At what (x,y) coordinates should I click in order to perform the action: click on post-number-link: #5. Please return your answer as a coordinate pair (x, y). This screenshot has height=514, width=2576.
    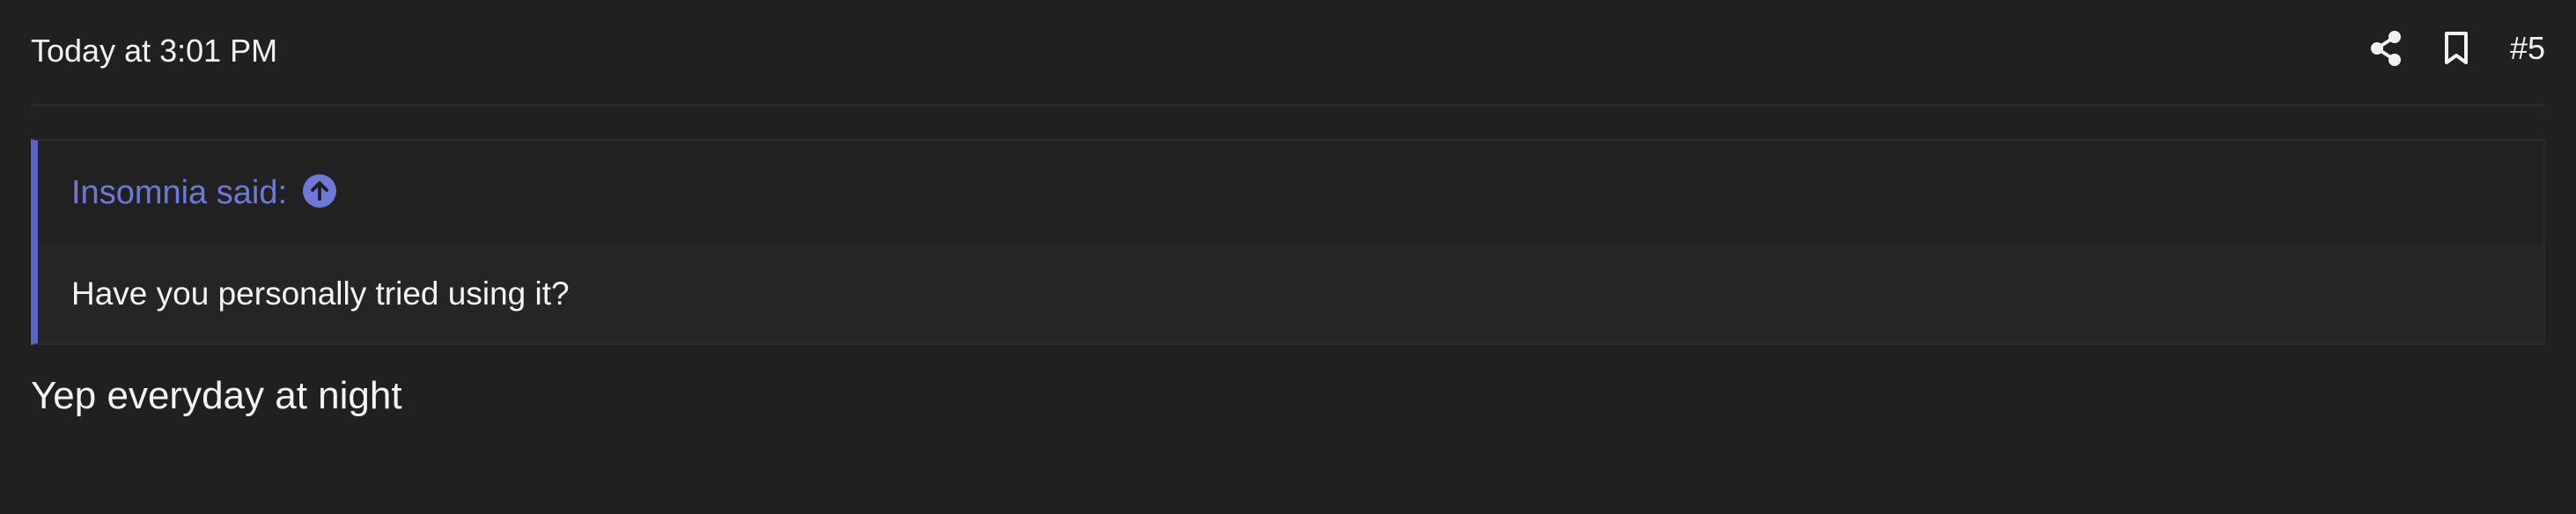
    Looking at the image, I should click on (2527, 48).